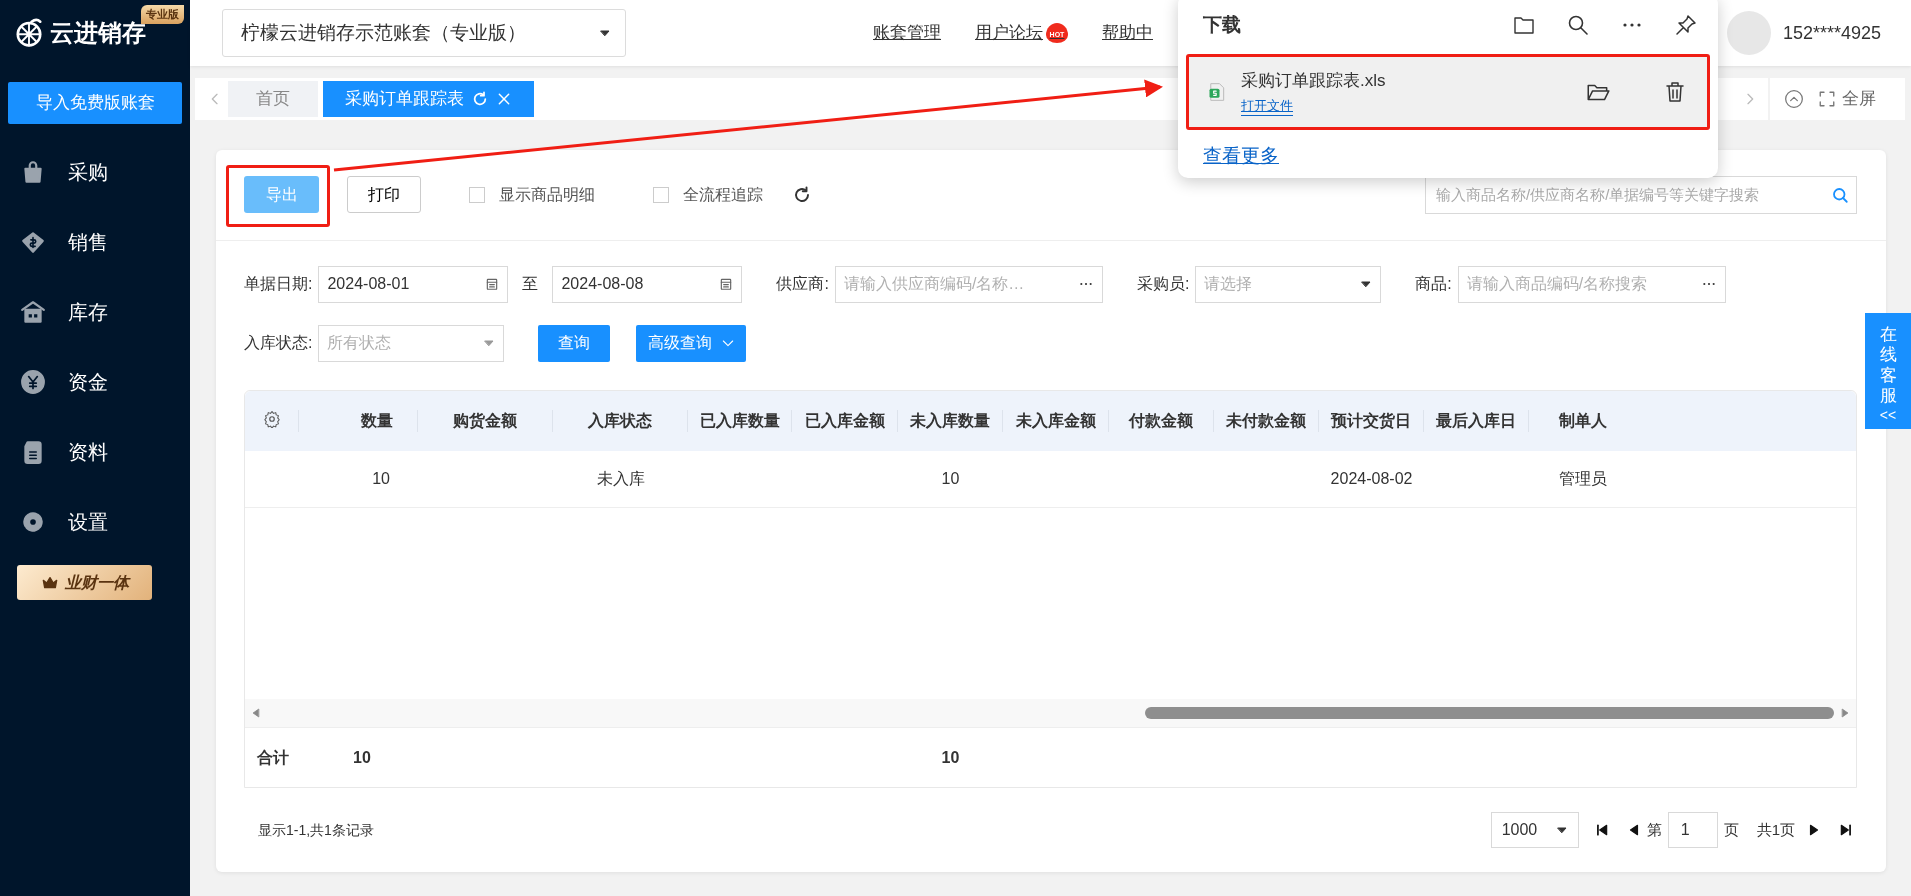 Image resolution: width=1911 pixels, height=896 pixels. Describe the element at coordinates (845, 420) in the screenshot. I see `column-header: 已入库金额` at that location.